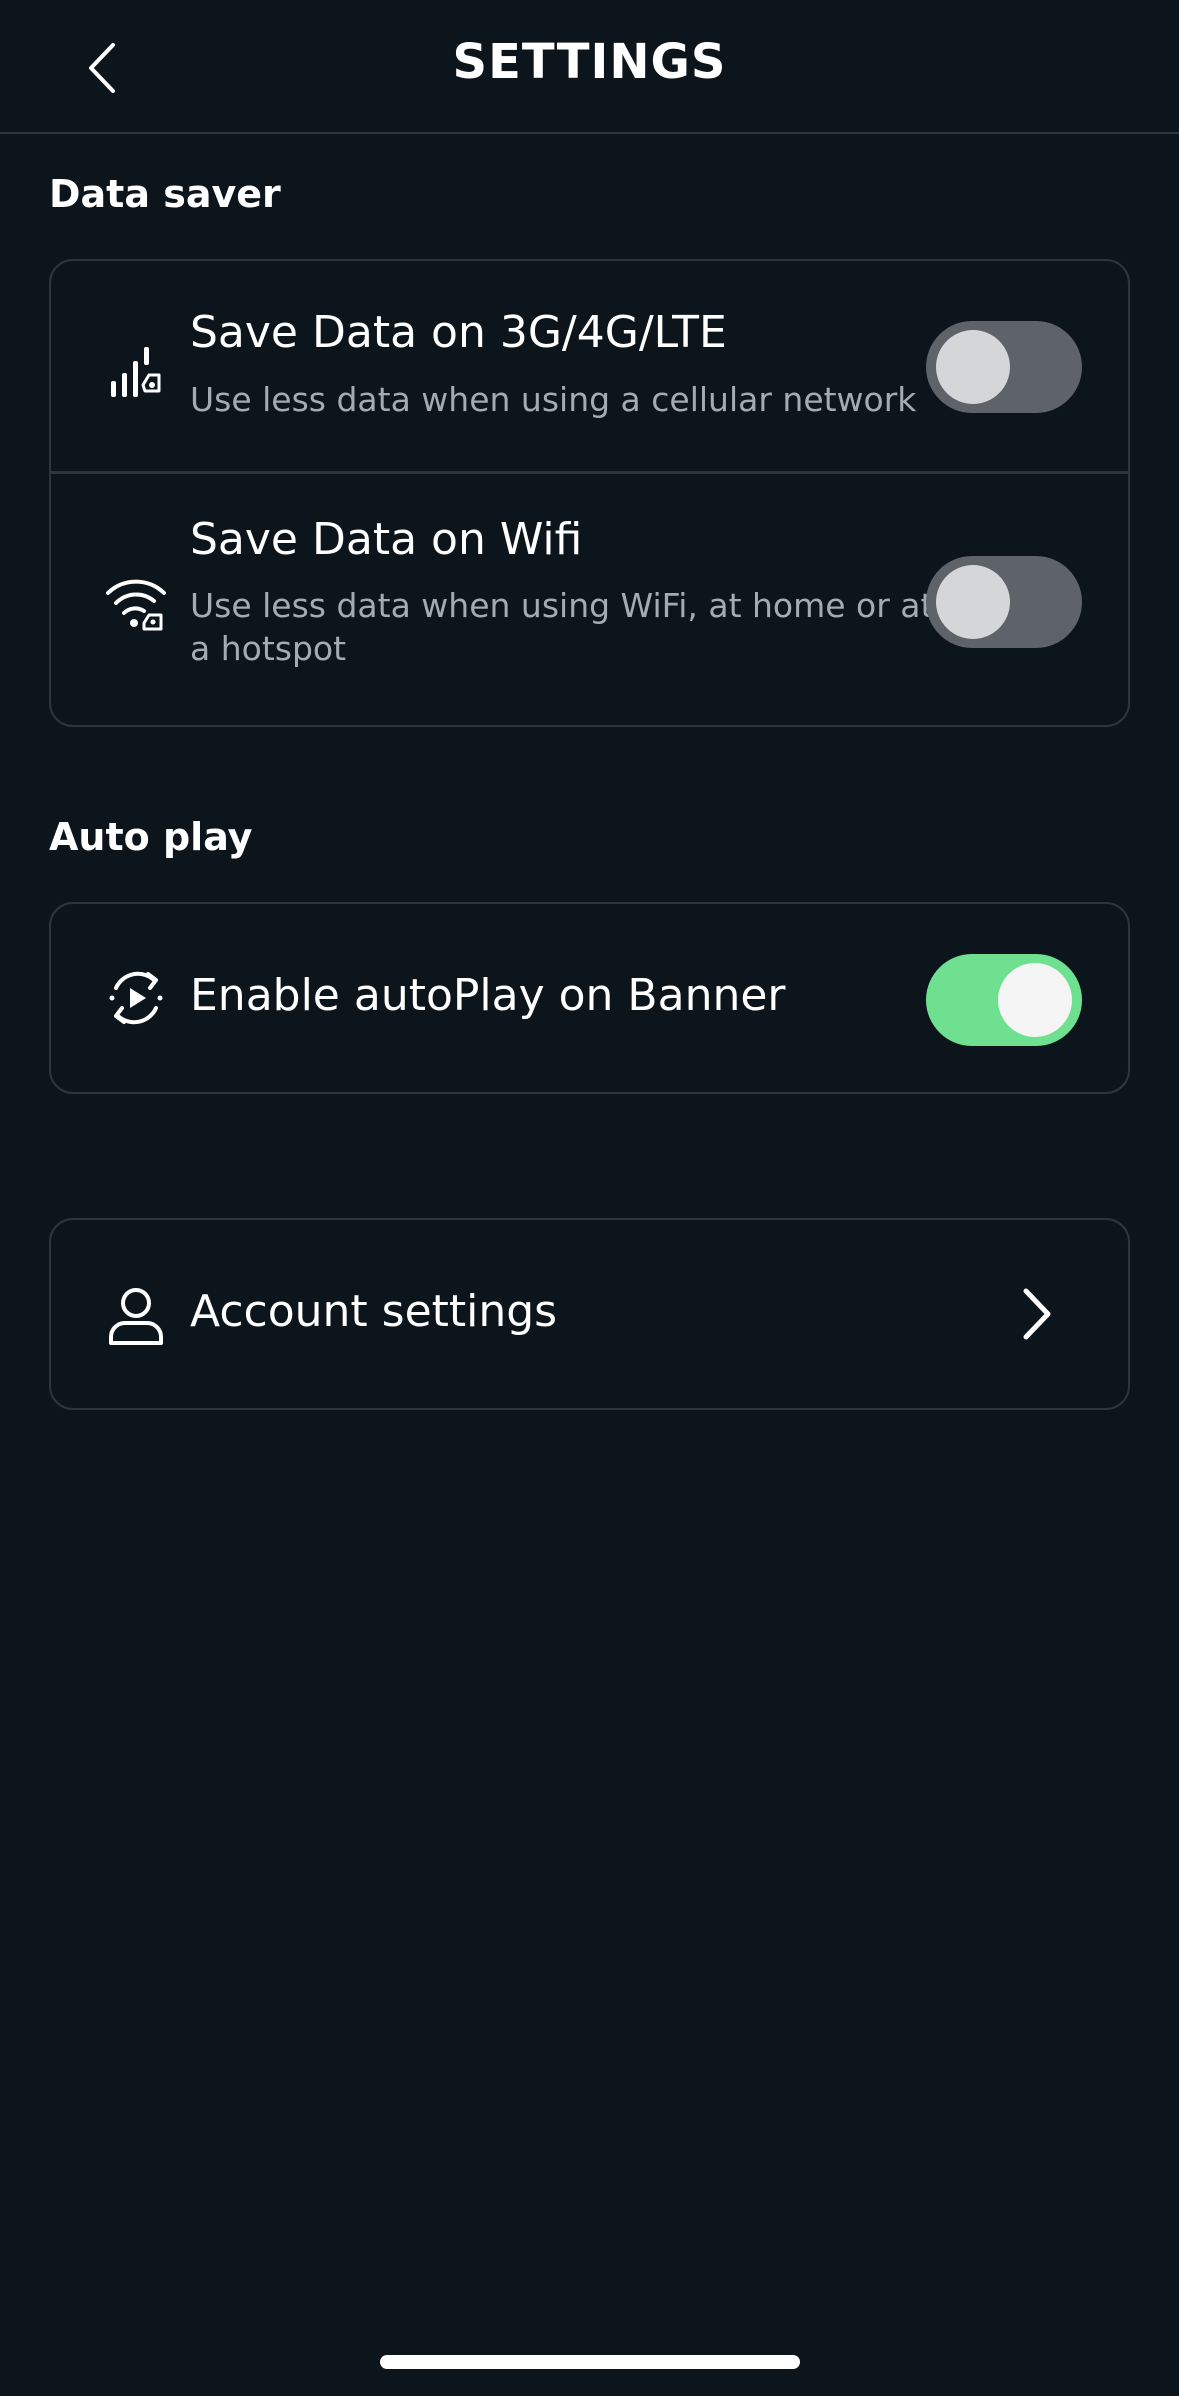  I want to click on page-title: SETTINGS, so click(589, 62).